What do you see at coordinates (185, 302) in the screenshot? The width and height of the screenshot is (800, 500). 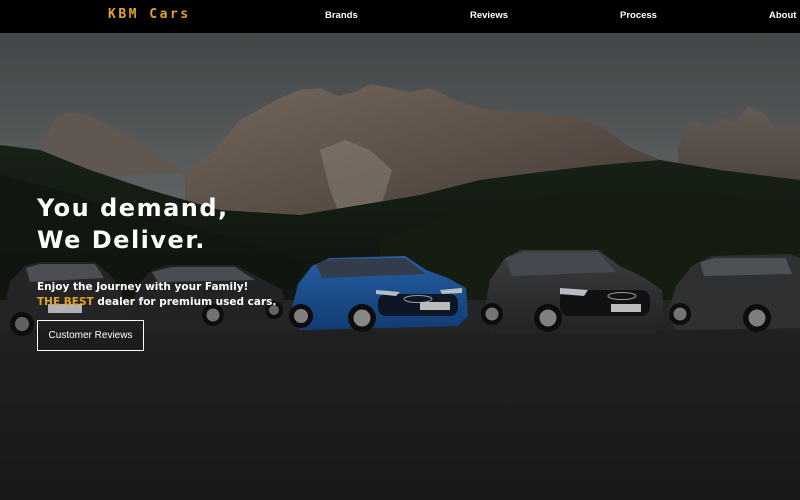 I see `subtitle-line-2: dealer for premium used cars.` at bounding box center [185, 302].